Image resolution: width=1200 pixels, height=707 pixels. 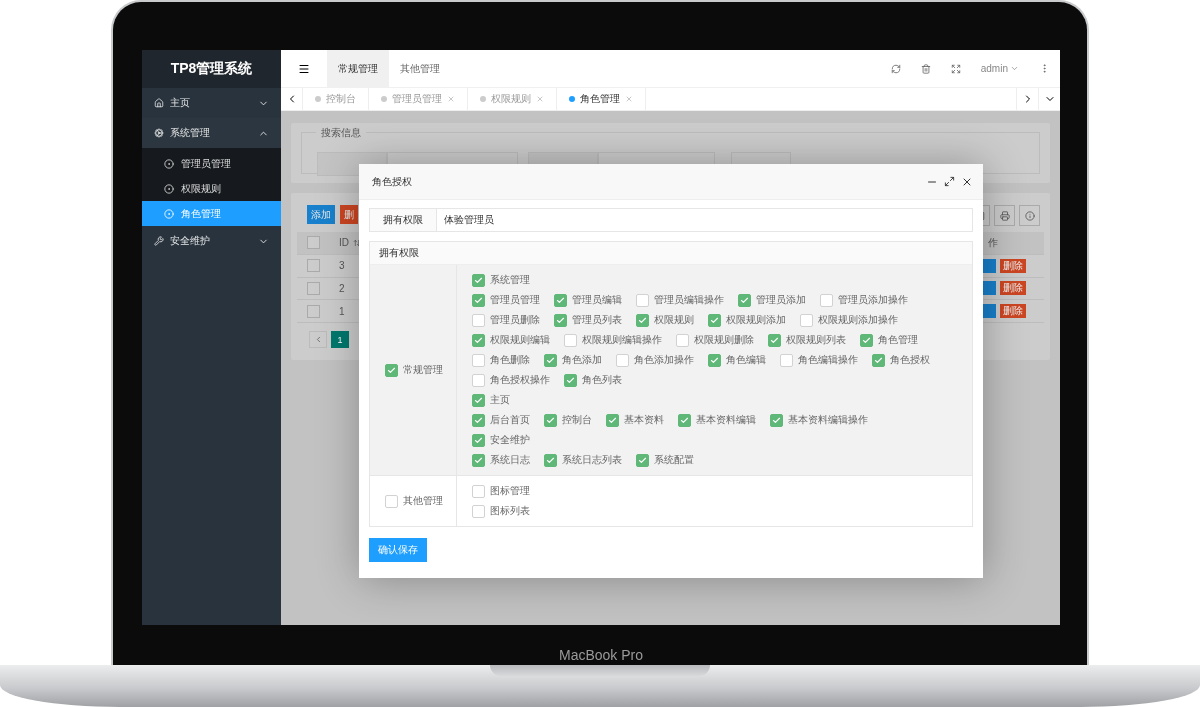 What do you see at coordinates (520, 380) in the screenshot?
I see `checkbox-label: 角色授权操作` at bounding box center [520, 380].